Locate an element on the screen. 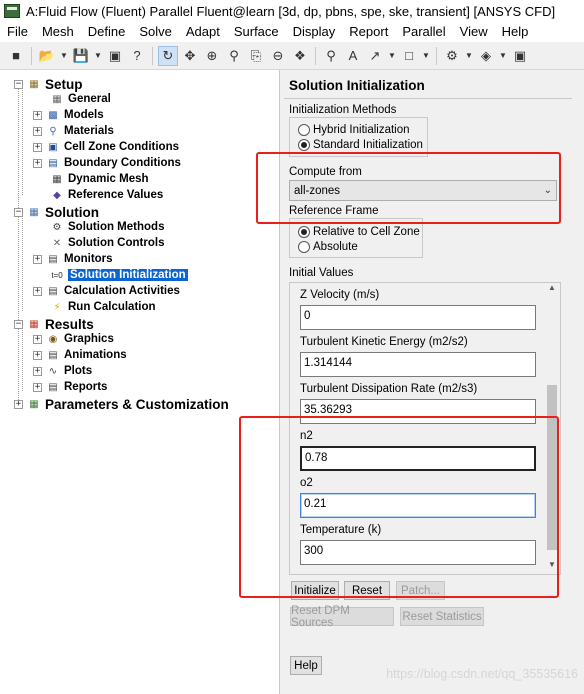  menu-mesh: Mesh is located at coordinates (58, 32).